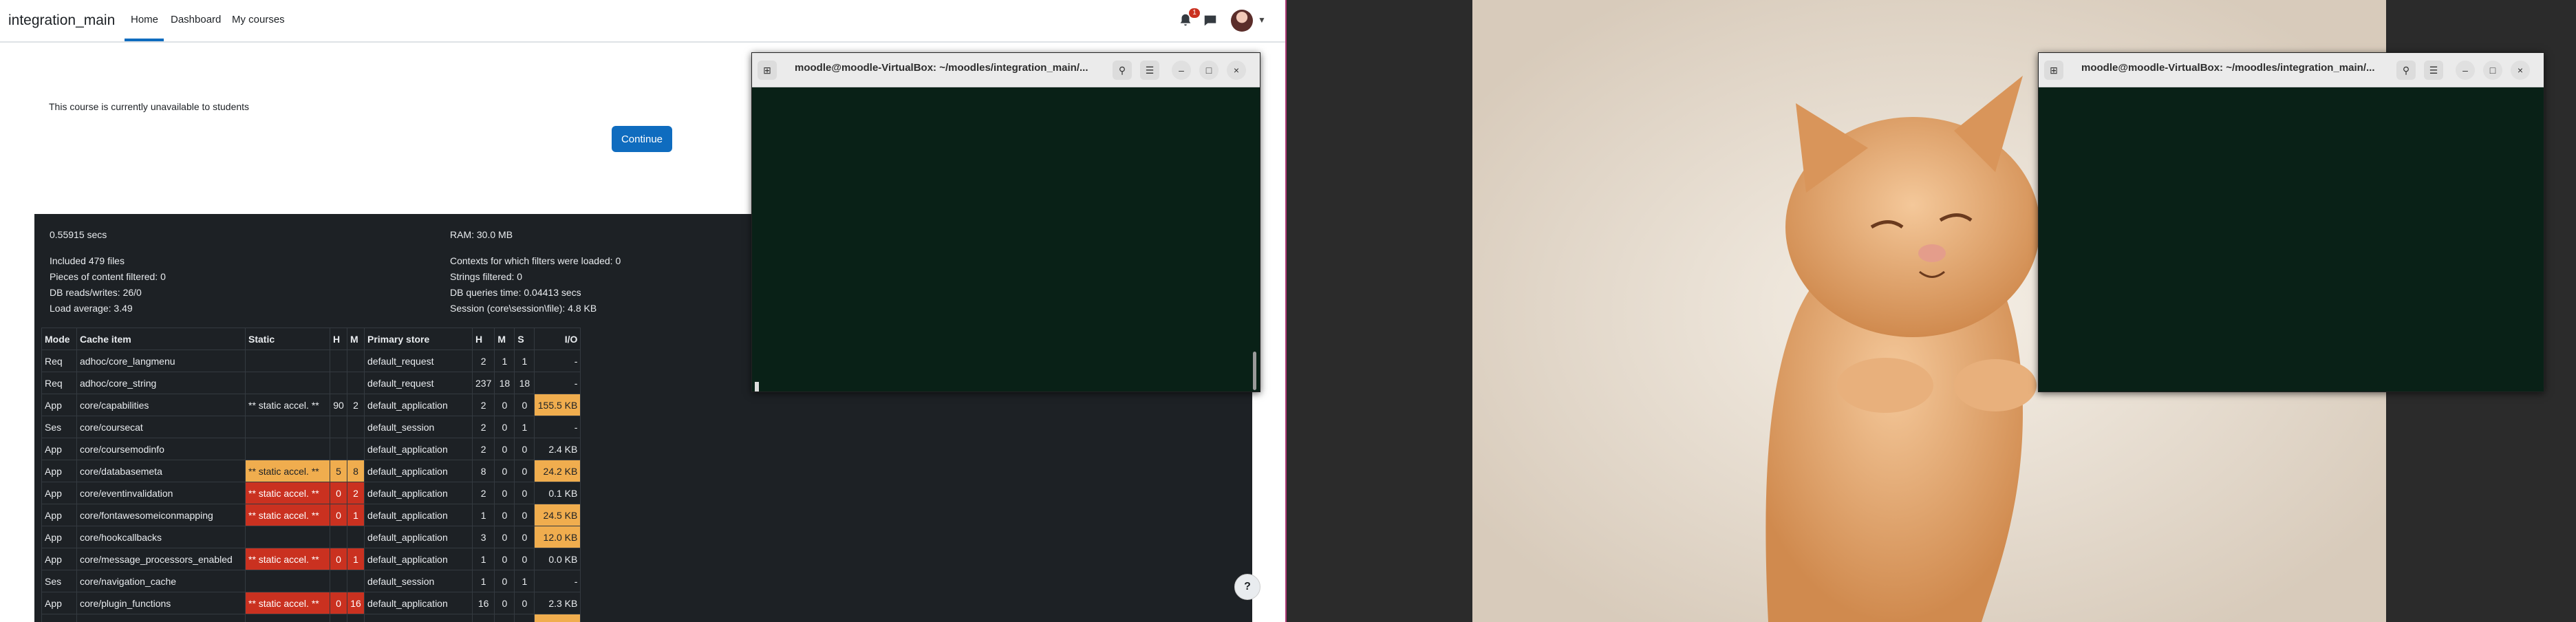  Describe the element at coordinates (524, 427) in the screenshot. I see `sets-cell: 1` at that location.